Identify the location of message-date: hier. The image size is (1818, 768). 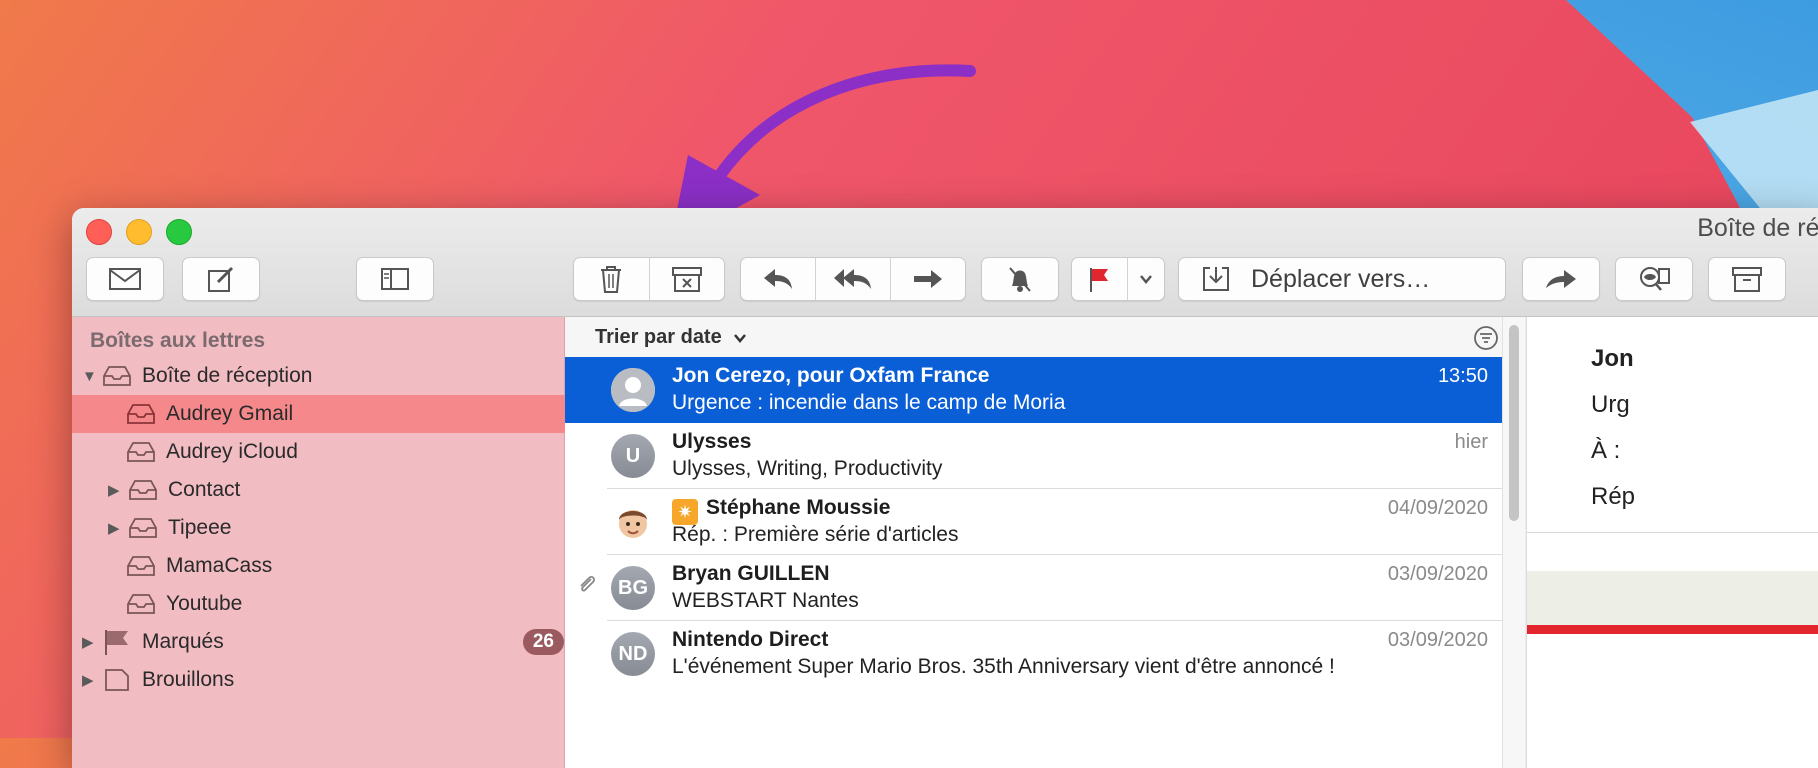
(1471, 442).